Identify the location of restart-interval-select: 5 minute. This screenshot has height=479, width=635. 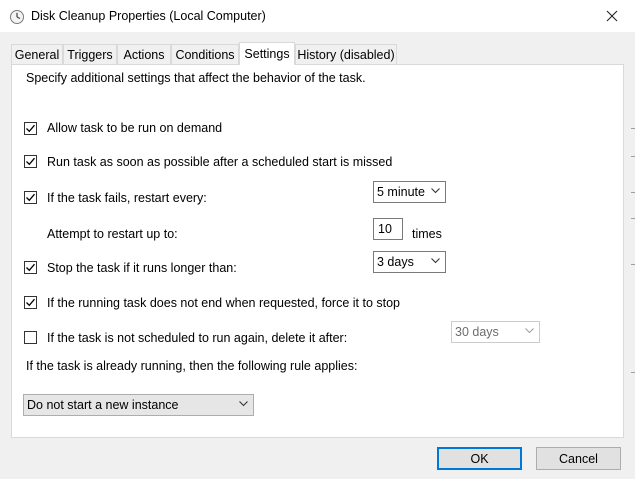
(409, 192).